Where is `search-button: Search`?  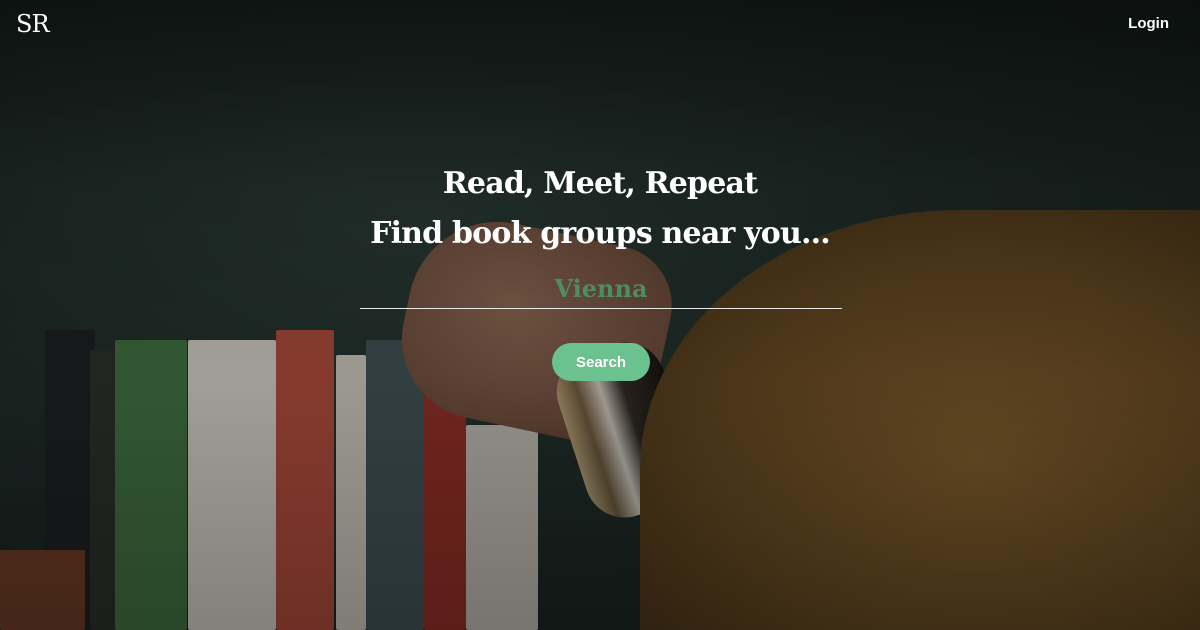
search-button: Search is located at coordinates (601, 362).